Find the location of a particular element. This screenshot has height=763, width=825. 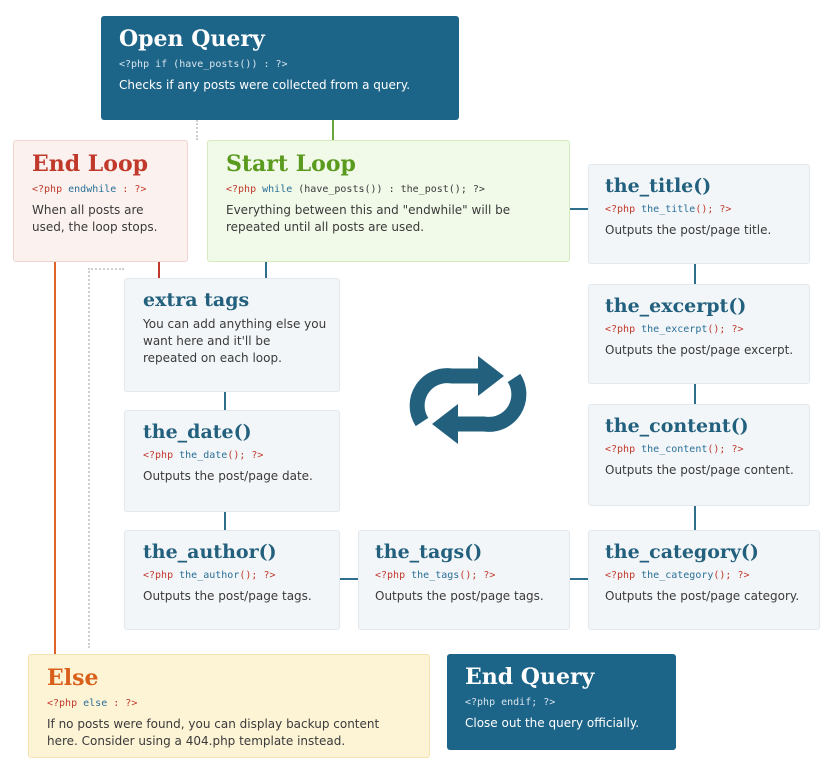

loop-icon is located at coordinates (468, 400).